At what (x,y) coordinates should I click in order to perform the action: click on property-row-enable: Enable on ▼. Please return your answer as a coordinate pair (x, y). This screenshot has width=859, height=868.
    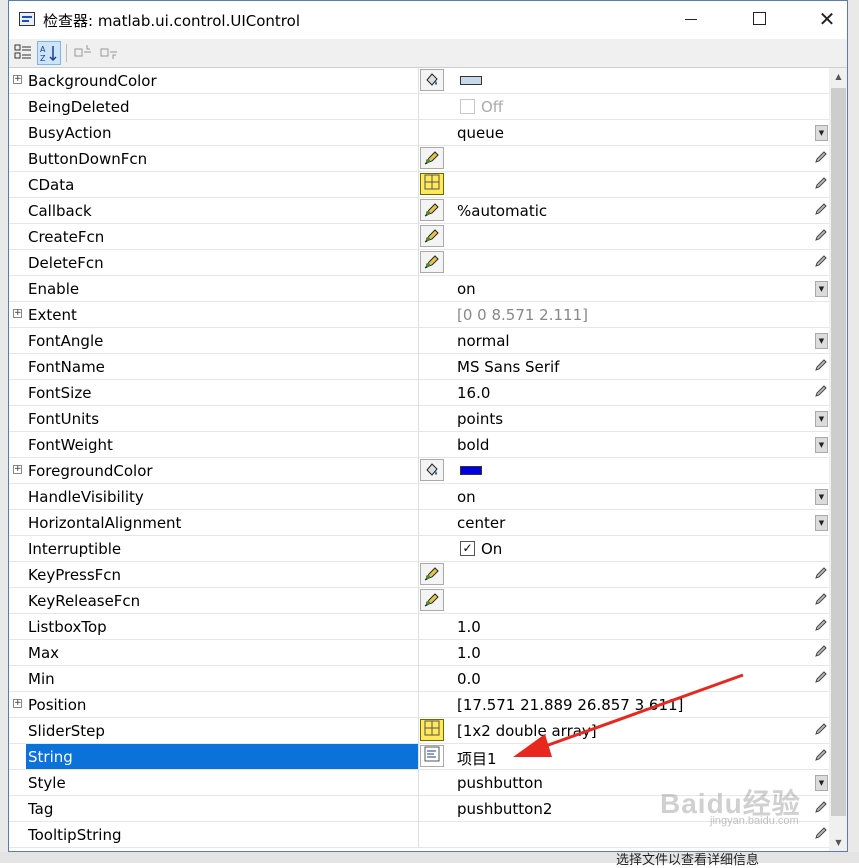
    Looking at the image, I should click on (419, 289).